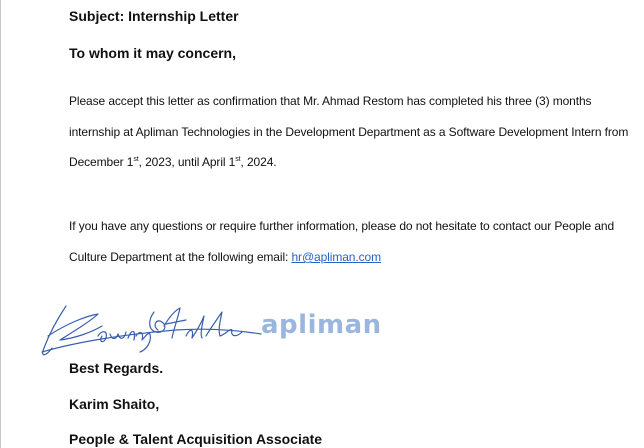 The width and height of the screenshot is (644, 448). I want to click on apliman-logo: apliman, so click(321, 325).